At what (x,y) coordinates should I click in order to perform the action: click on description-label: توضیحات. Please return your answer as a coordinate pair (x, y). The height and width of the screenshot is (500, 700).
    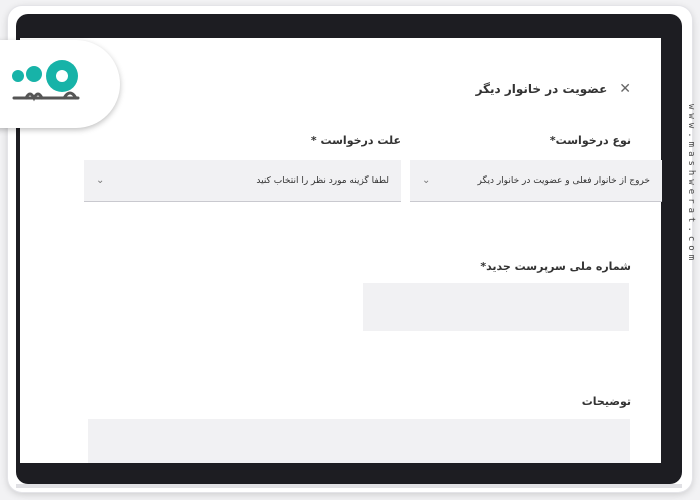
    Looking at the image, I should click on (606, 401).